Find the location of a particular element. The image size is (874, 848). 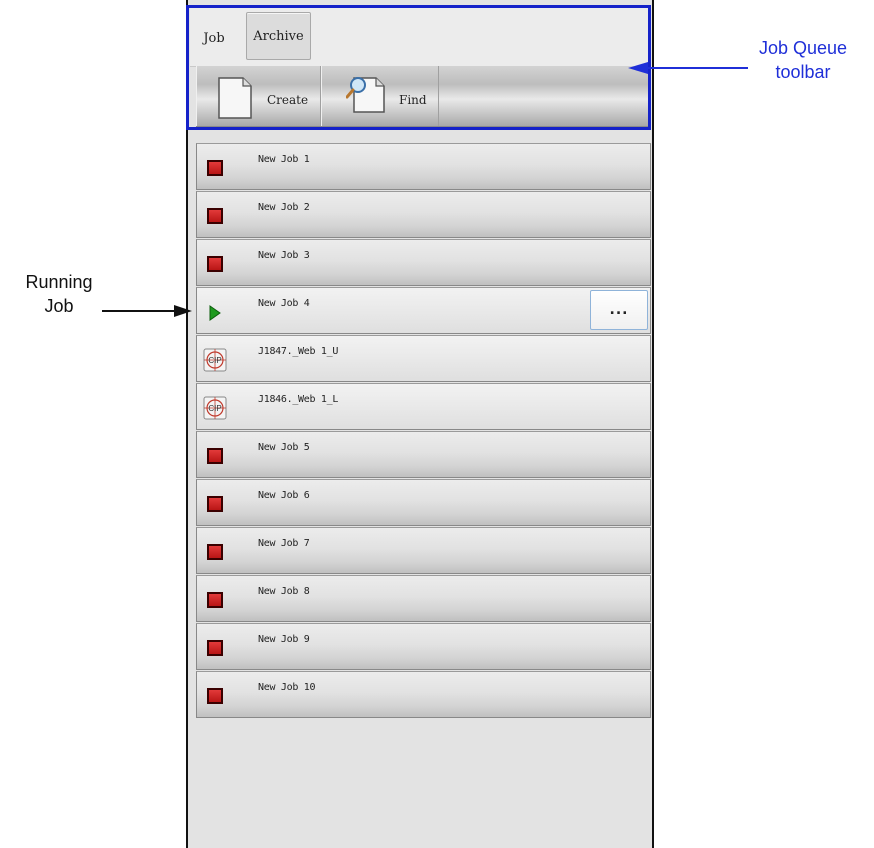

toolbar-callout-line2: toolbar is located at coordinates (803, 72).